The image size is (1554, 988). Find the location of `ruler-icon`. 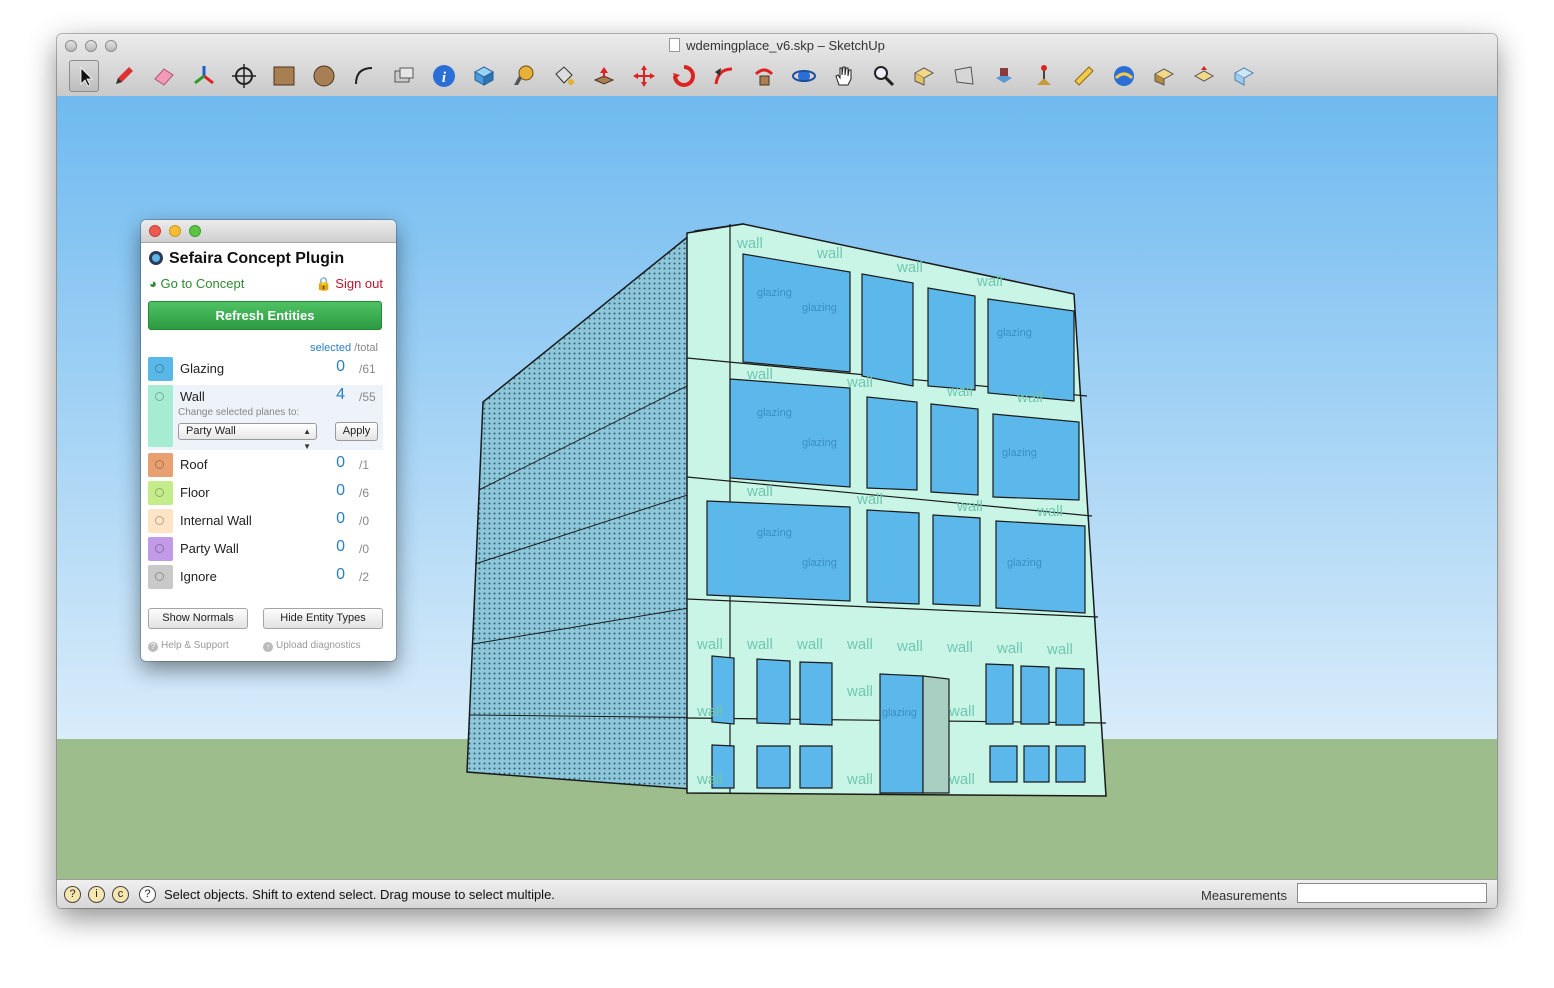

ruler-icon is located at coordinates (1084, 76).